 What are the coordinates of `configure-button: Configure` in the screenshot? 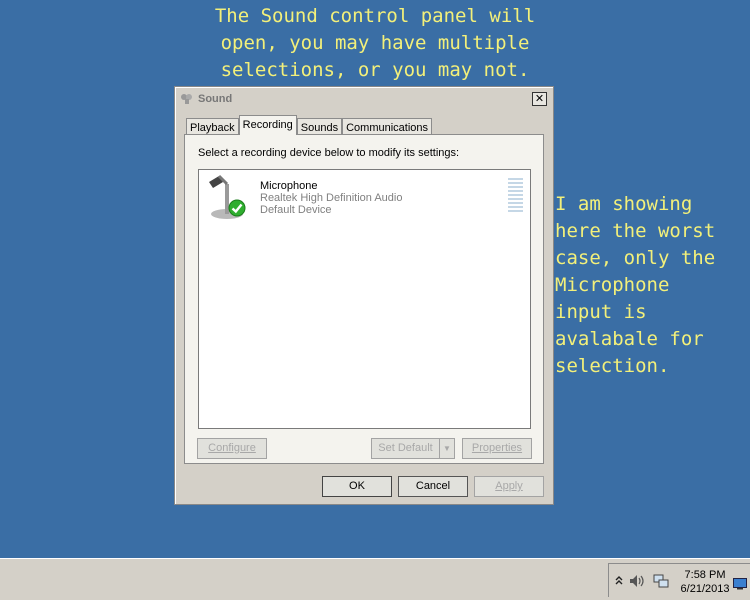 It's located at (232, 448).